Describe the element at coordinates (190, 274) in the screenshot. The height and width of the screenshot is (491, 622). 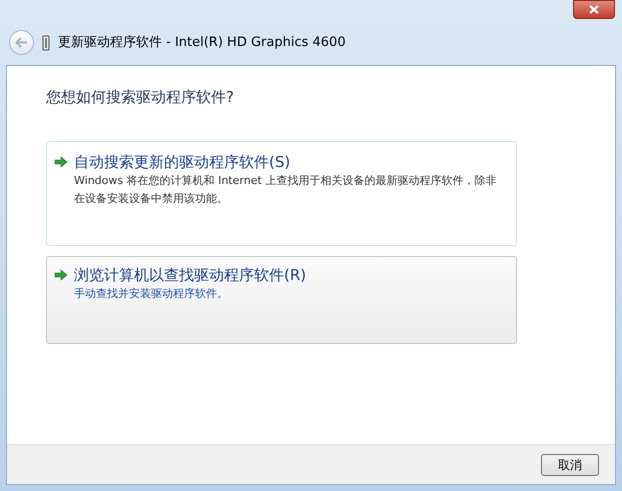
I see `option-title: 浏览计算机以查找驱动程序软件(R)` at that location.